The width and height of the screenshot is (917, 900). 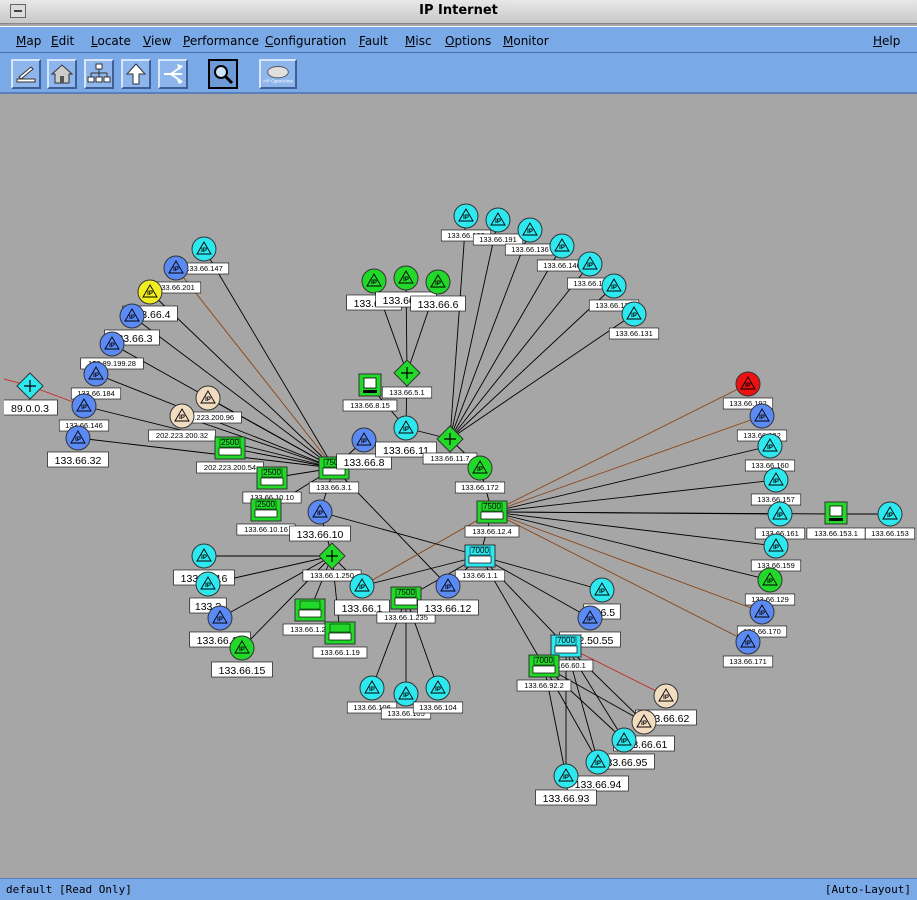 What do you see at coordinates (266, 517) in the screenshot?
I see `map-node-router: 2500 133.66.10.16` at bounding box center [266, 517].